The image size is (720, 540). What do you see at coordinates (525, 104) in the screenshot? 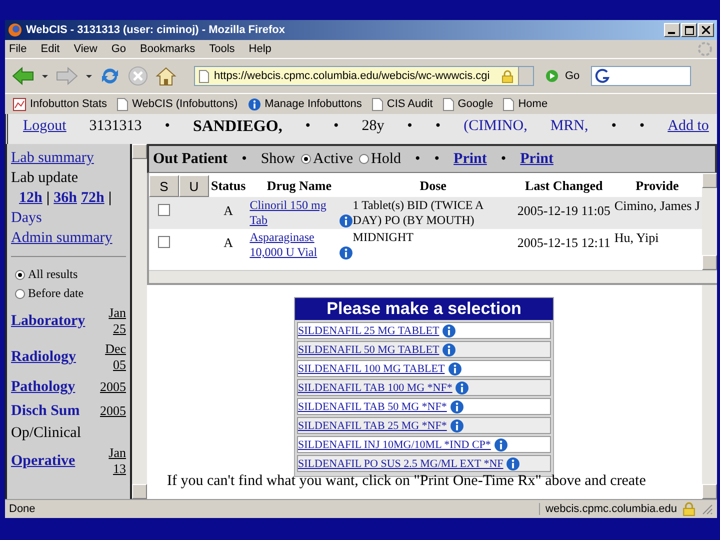
I see `bookmark-item: Home` at bounding box center [525, 104].